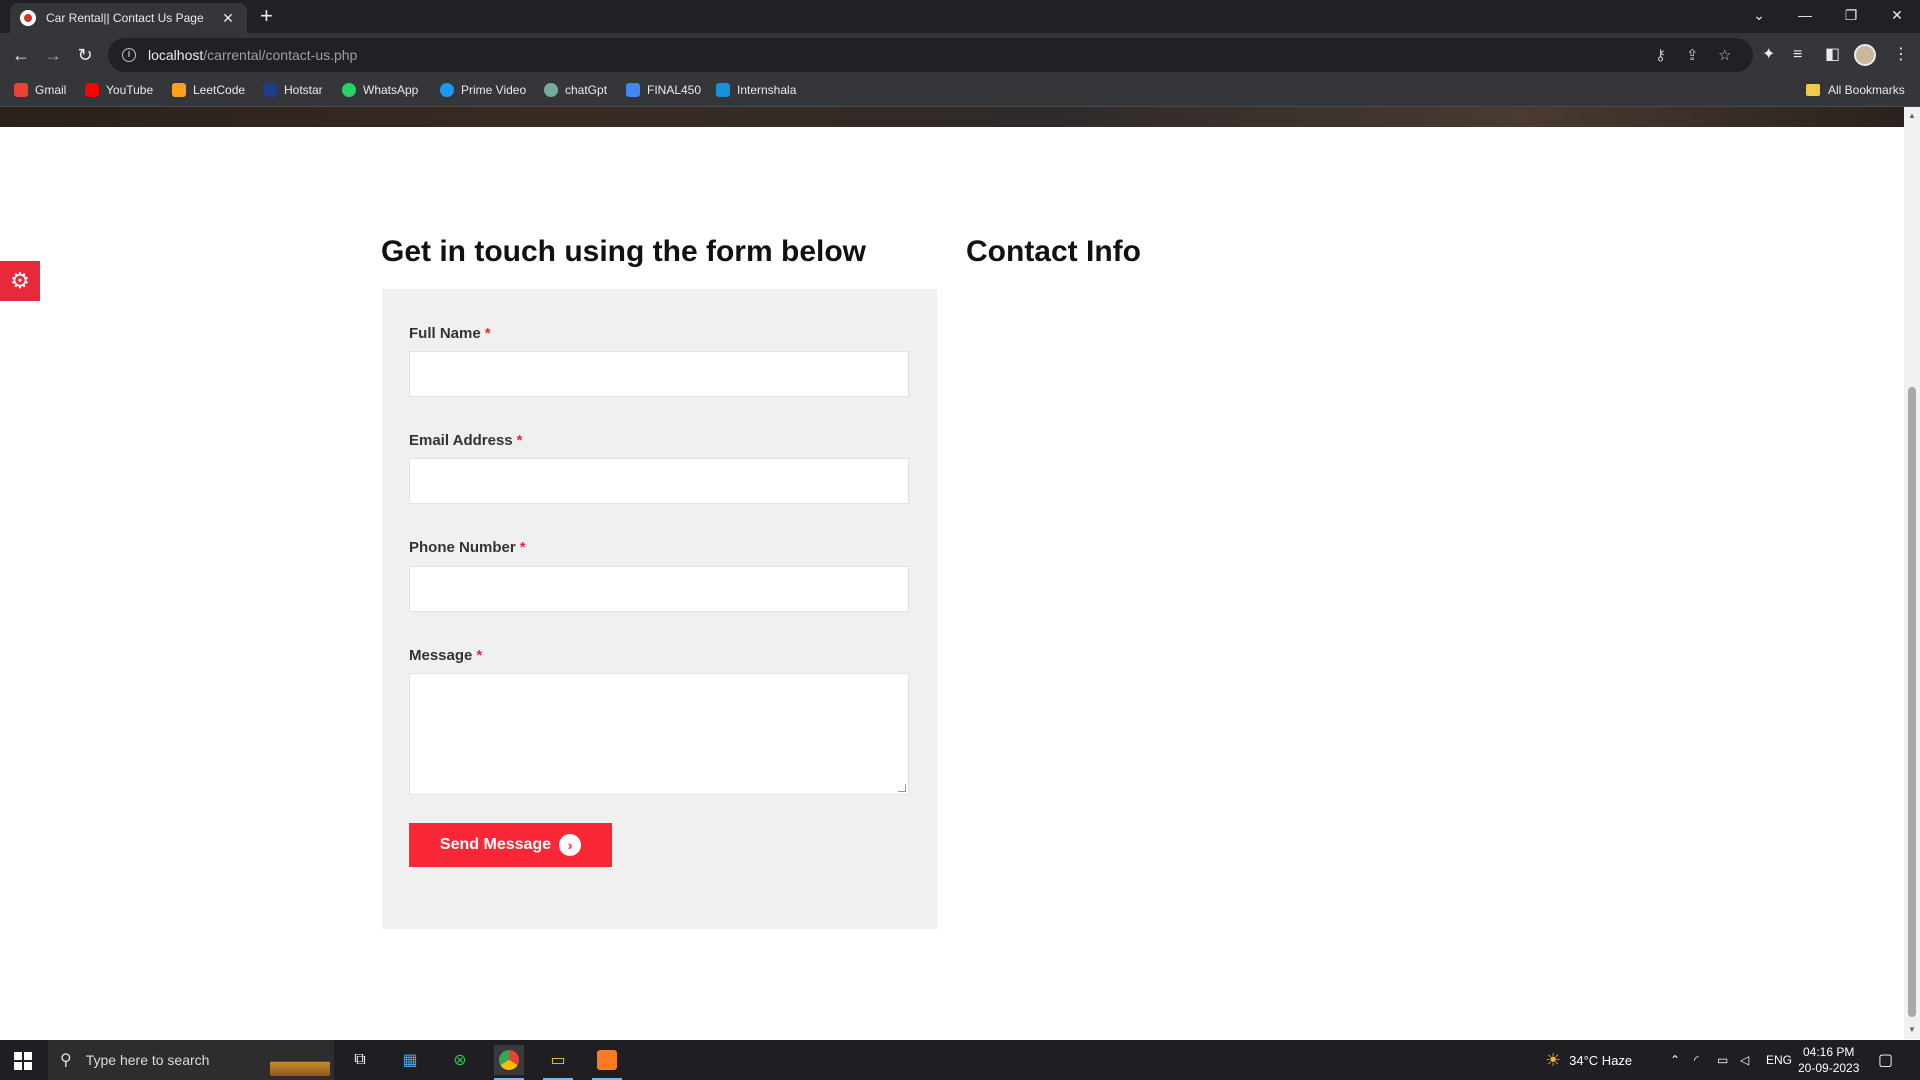 This screenshot has height=1080, width=1920. Describe the element at coordinates (659, 374) in the screenshot. I see `full-name-input` at that location.